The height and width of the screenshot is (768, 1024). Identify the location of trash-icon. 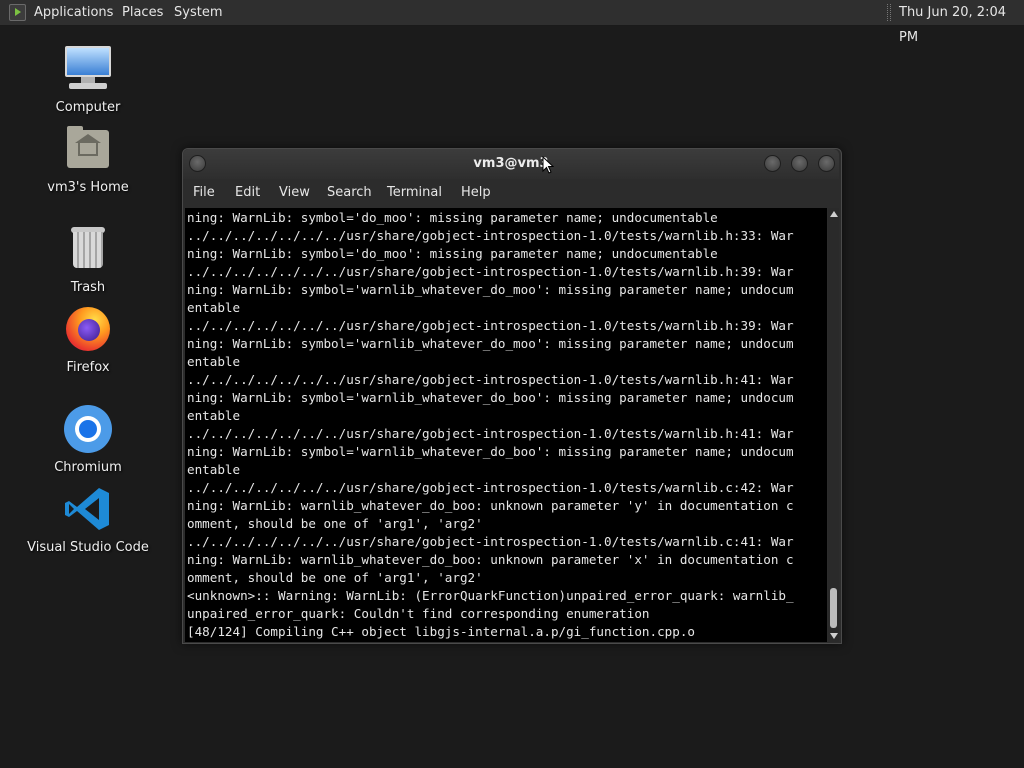
(88, 249).